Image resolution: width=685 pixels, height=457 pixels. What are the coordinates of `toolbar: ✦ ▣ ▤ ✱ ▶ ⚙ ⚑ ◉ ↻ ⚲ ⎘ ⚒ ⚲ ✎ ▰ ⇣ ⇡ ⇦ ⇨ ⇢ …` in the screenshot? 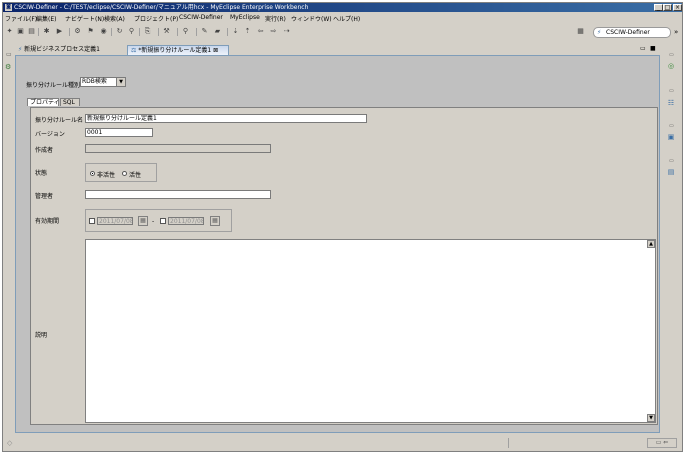 It's located at (342, 32).